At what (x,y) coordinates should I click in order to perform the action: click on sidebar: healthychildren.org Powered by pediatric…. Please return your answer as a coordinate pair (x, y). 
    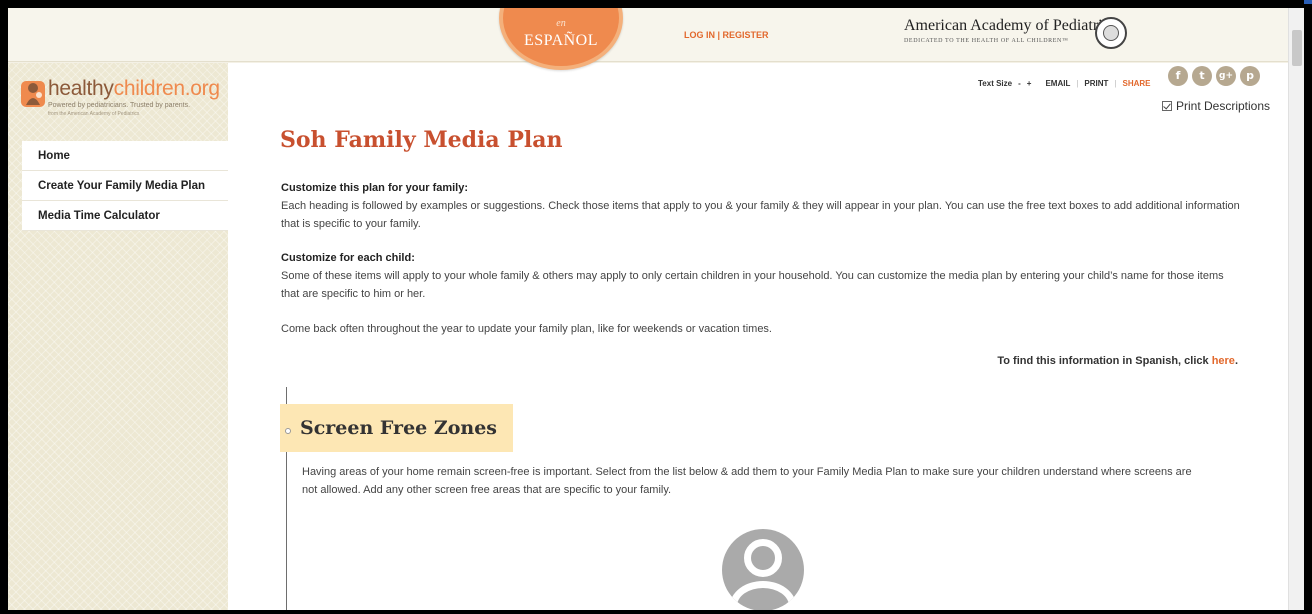
    Looking at the image, I should click on (118, 336).